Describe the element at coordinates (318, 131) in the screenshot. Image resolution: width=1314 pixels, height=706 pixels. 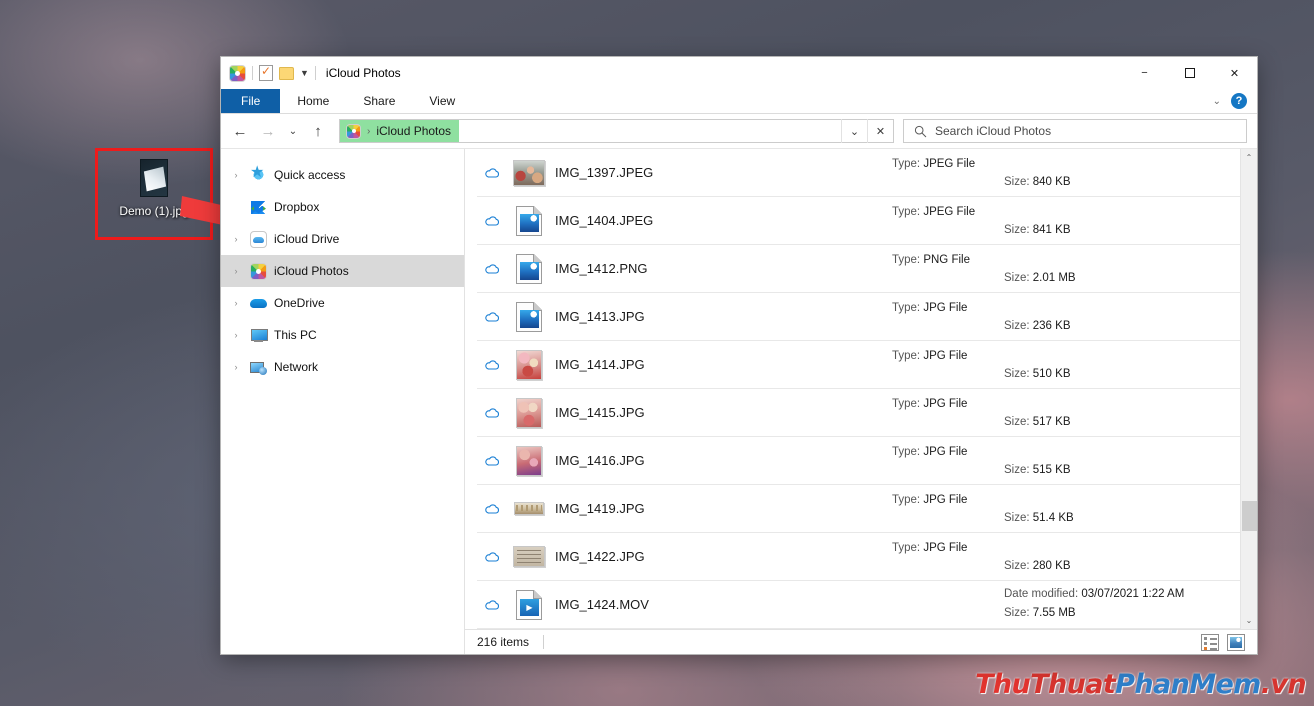
I see `up-arrow-icon: ↑` at that location.